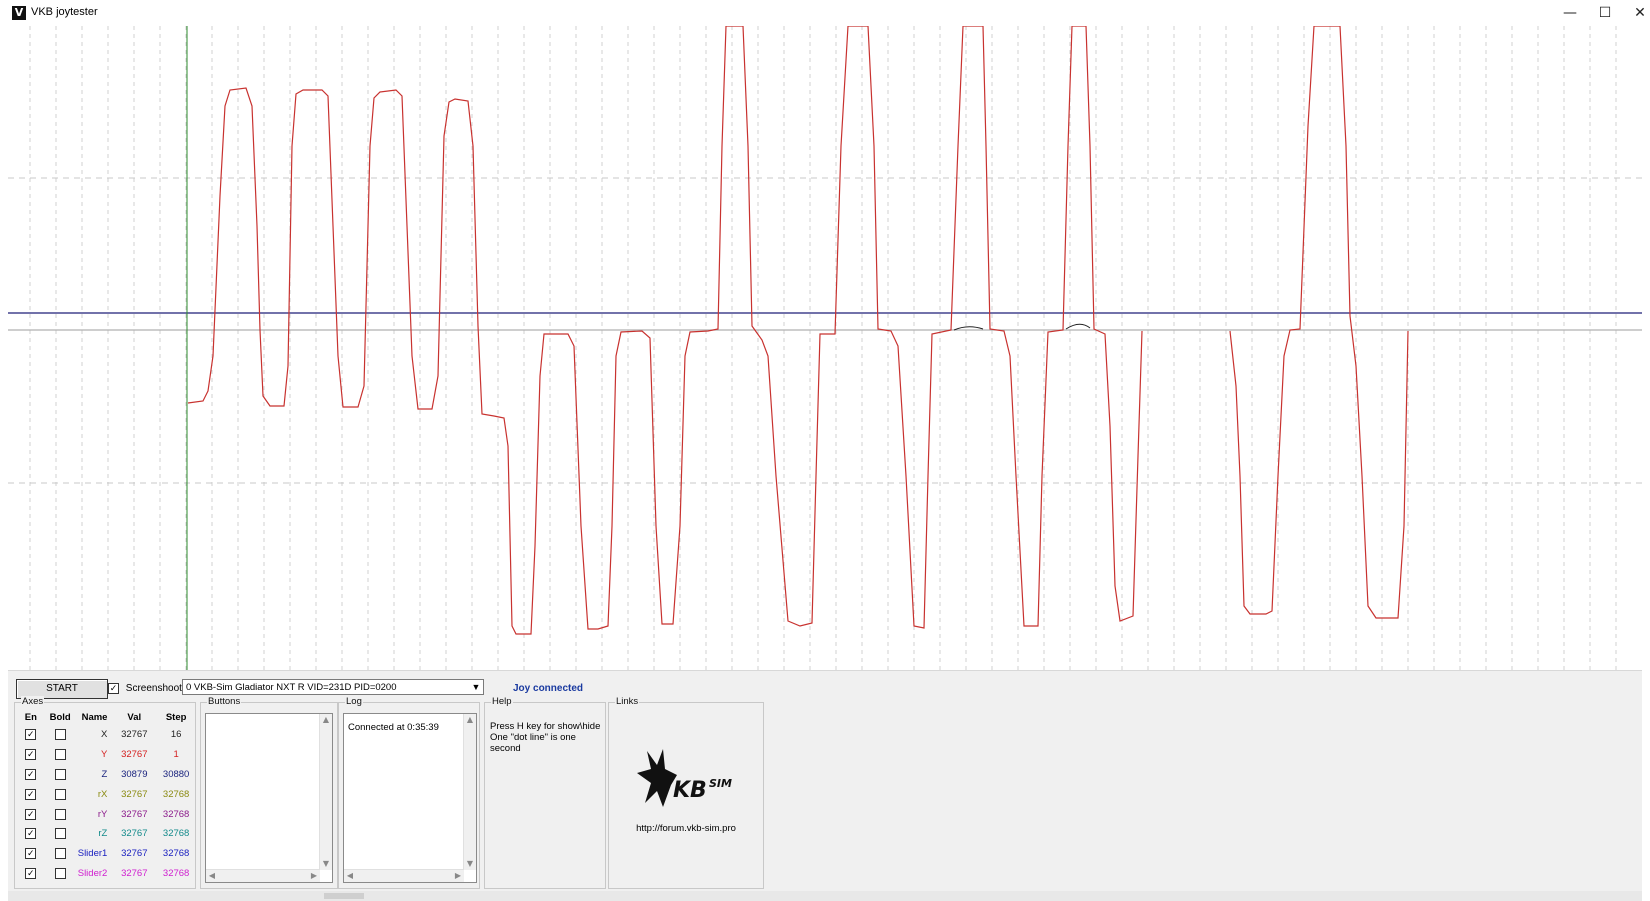 The image size is (1650, 901). Describe the element at coordinates (404, 875) in the screenshot. I see `log-hscroll: ◀ ▶` at that location.